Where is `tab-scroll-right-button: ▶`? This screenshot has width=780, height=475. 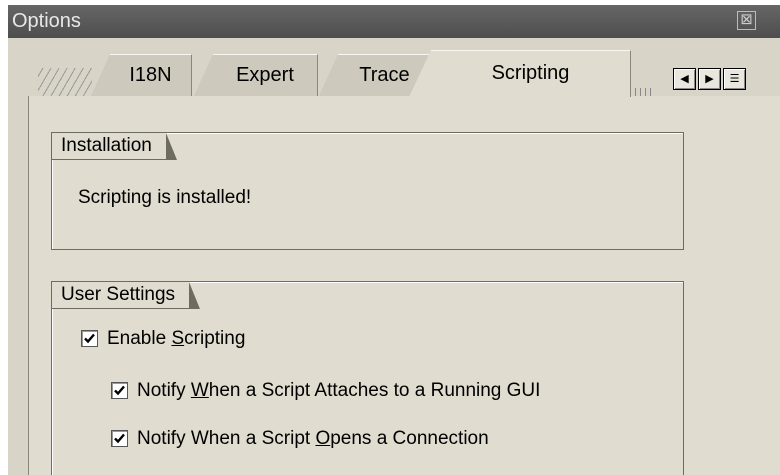 tab-scroll-right-button: ▶ is located at coordinates (709, 79).